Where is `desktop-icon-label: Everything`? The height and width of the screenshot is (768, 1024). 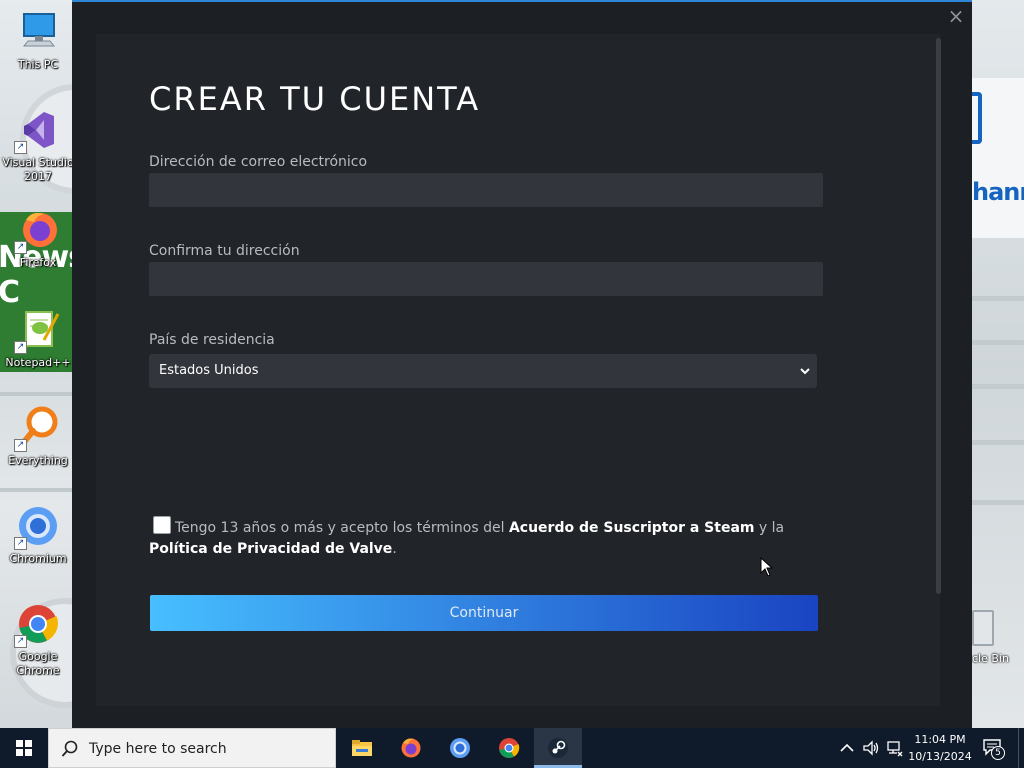
desktop-icon-label: Everything is located at coordinates (38, 460).